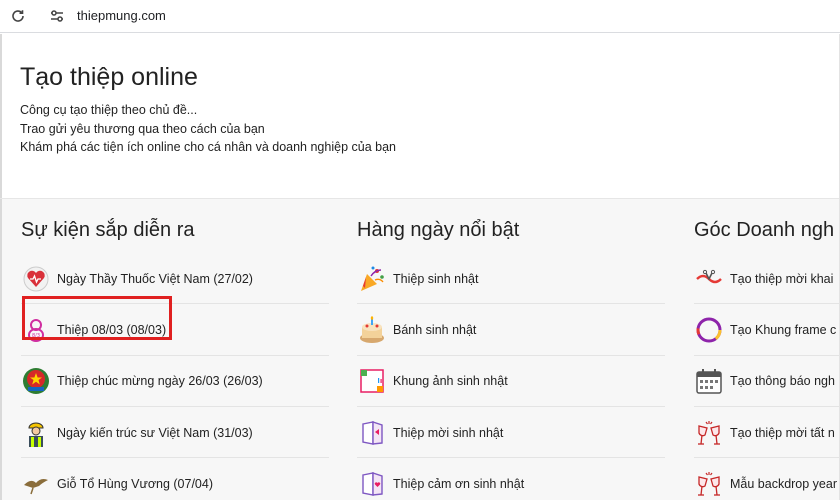 The height and width of the screenshot is (500, 840). What do you see at coordinates (782, 381) in the screenshot?
I see `list-item-label: Tạo thông báo ngh` at bounding box center [782, 381].